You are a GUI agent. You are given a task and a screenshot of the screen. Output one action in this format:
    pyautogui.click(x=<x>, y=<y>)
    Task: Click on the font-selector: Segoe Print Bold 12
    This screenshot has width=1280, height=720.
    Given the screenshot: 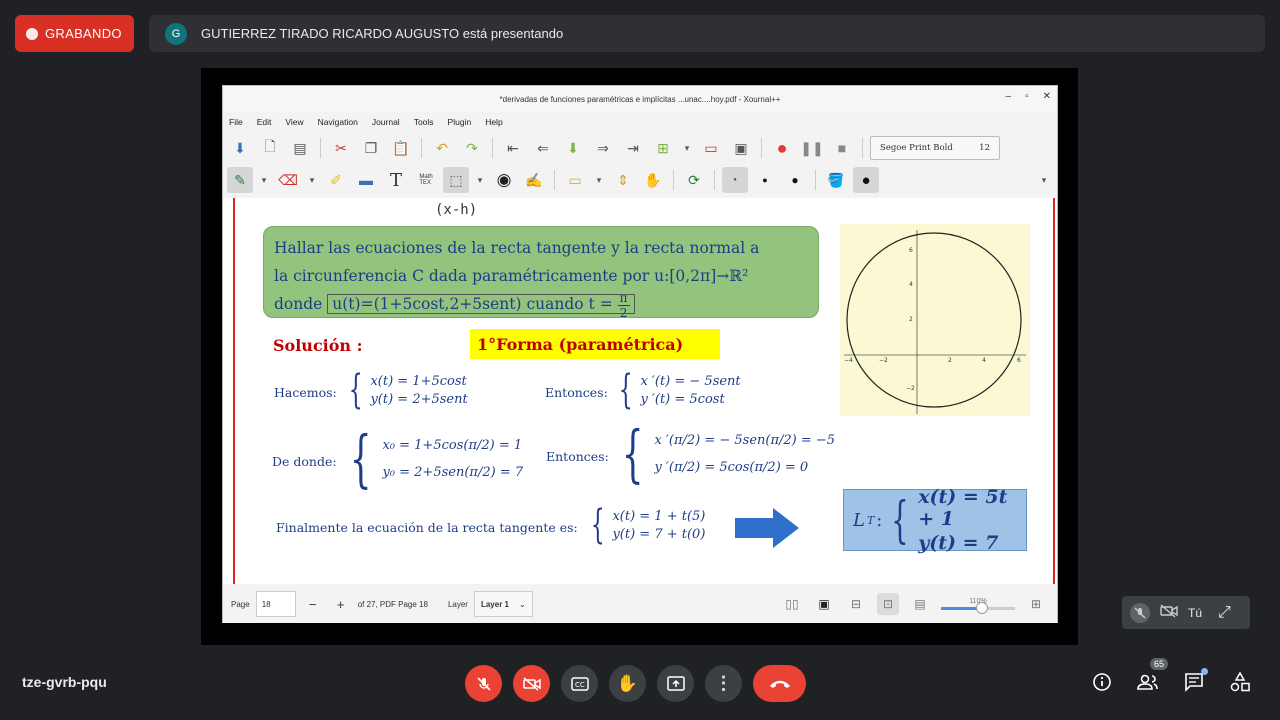 What is the action you would take?
    pyautogui.click(x=935, y=148)
    